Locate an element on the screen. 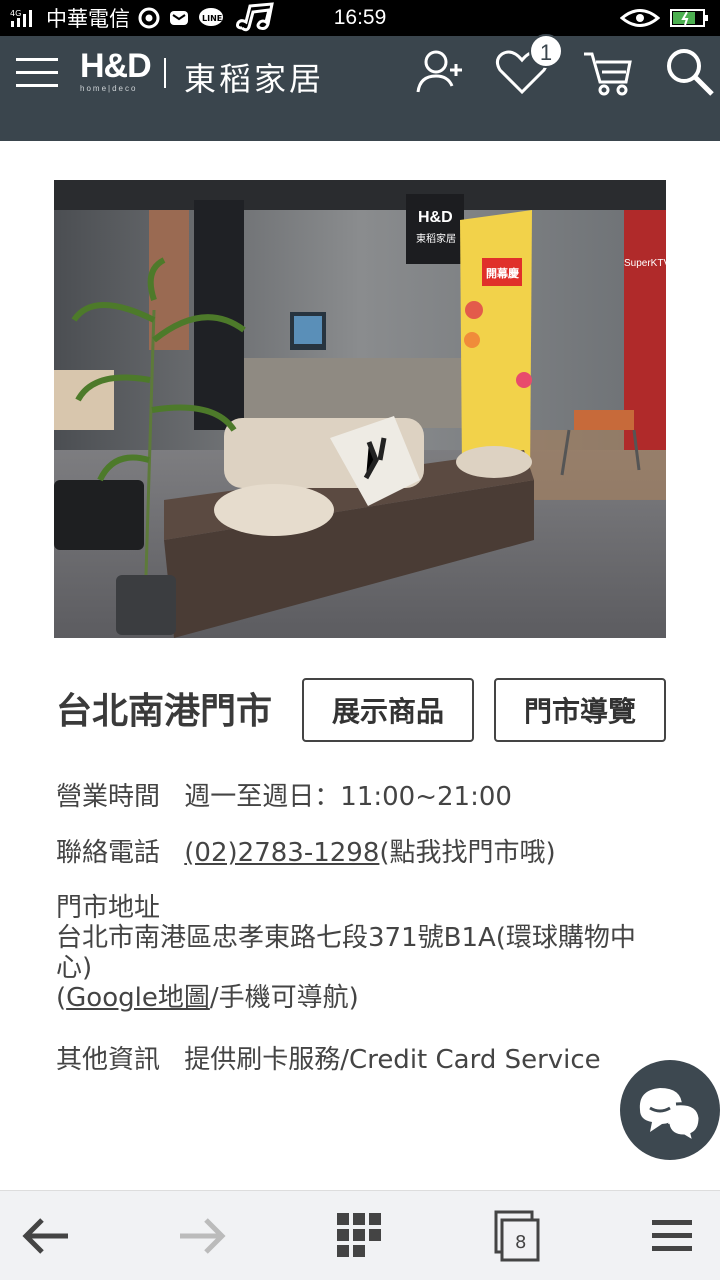 Image resolution: width=720 pixels, height=1280 pixels. phone-note: (點我找門市哦) is located at coordinates (467, 853).